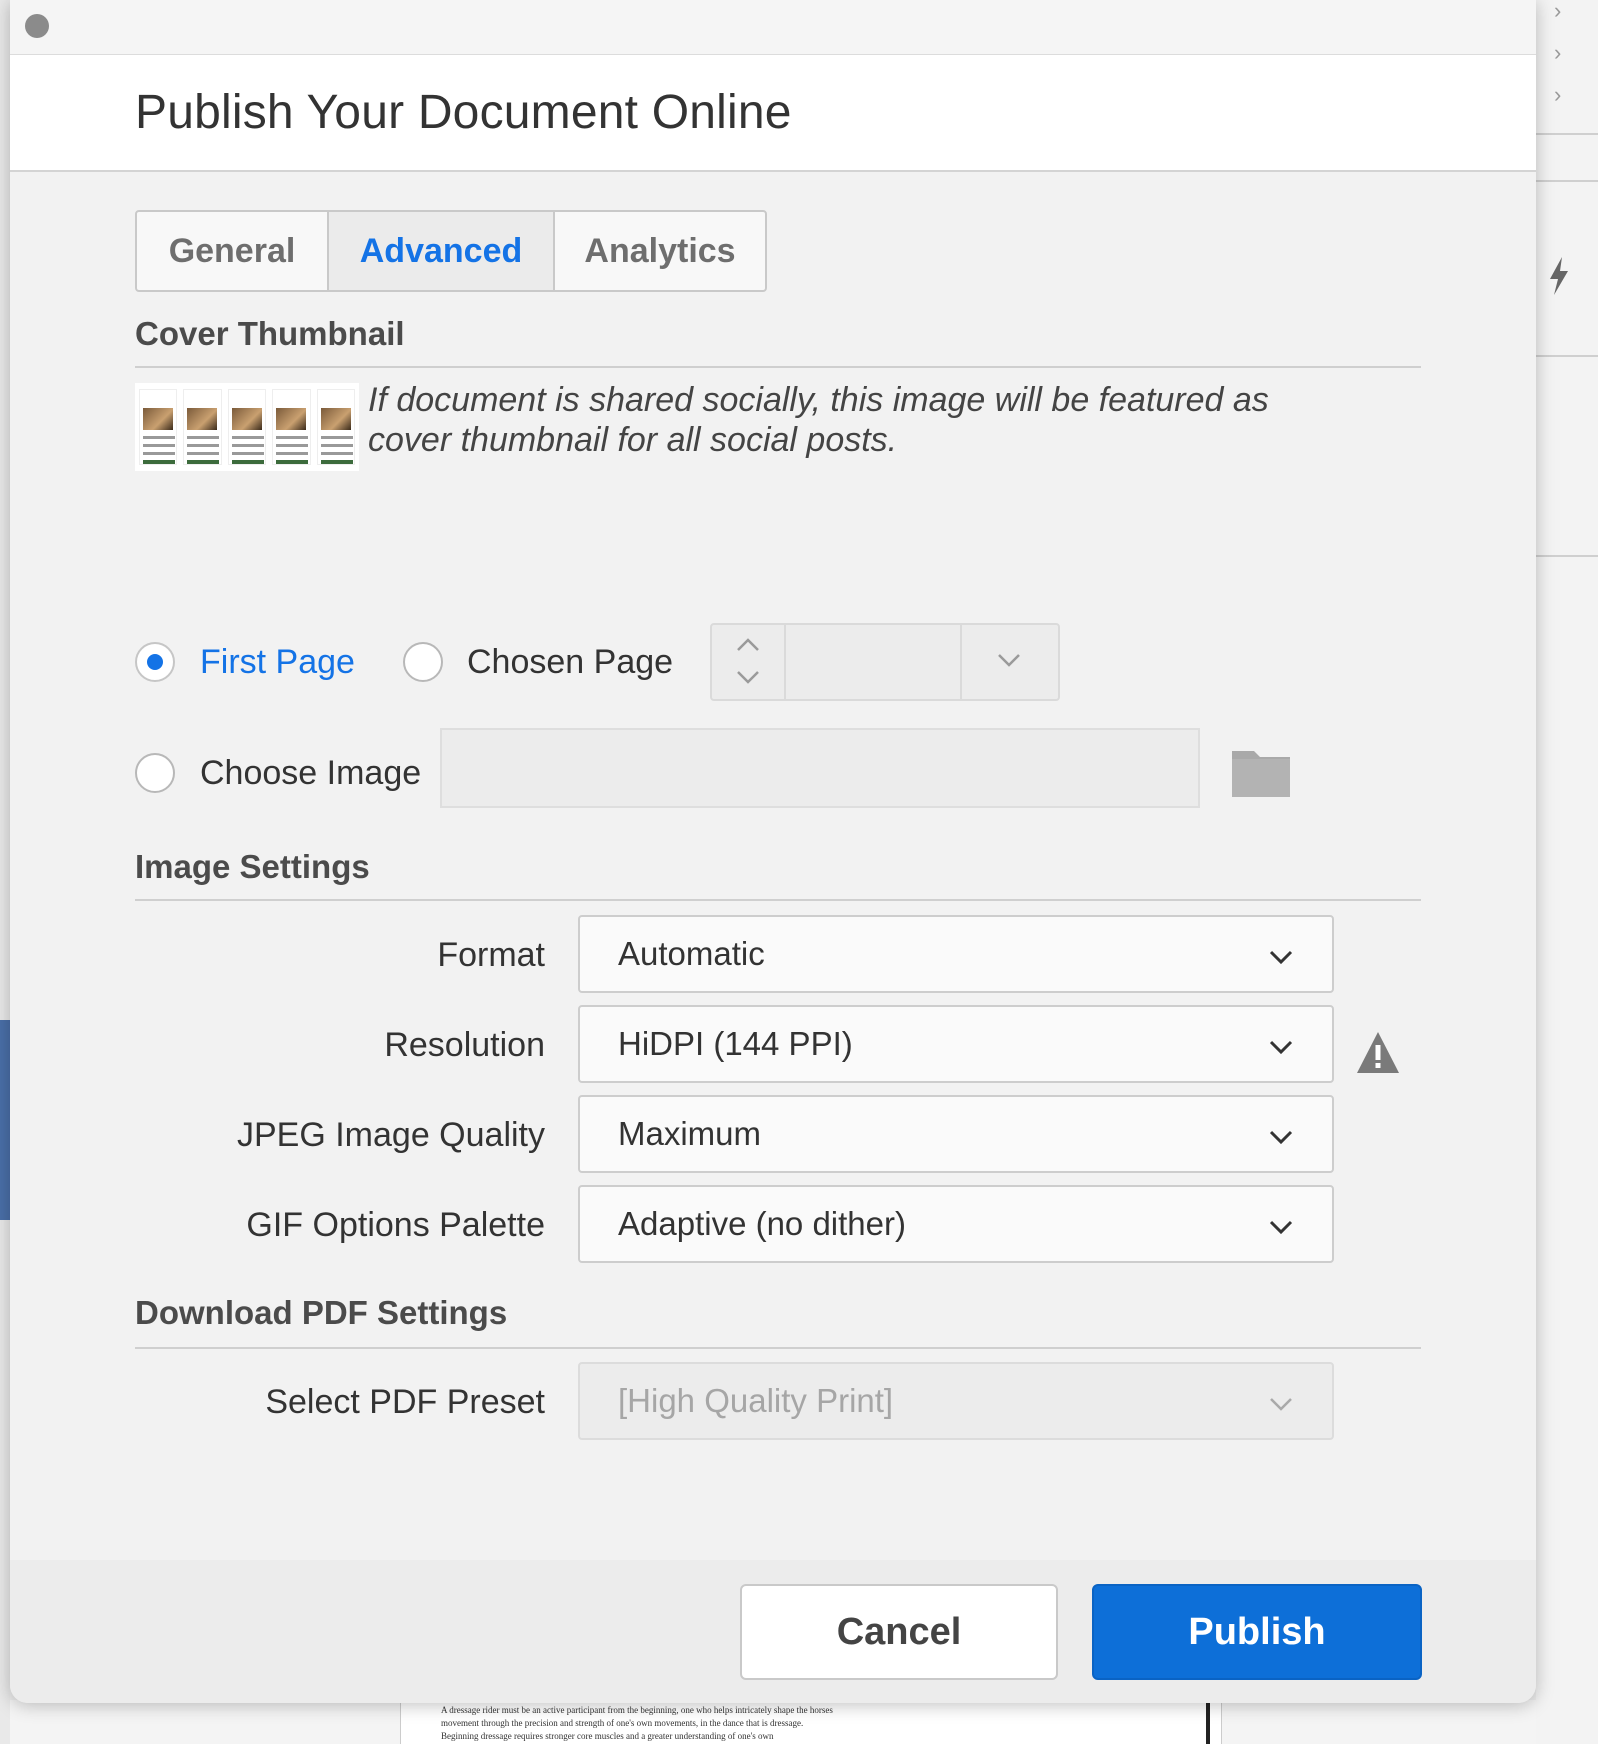 The width and height of the screenshot is (1598, 1744). What do you see at coordinates (37, 26) in the screenshot?
I see `close-icon` at bounding box center [37, 26].